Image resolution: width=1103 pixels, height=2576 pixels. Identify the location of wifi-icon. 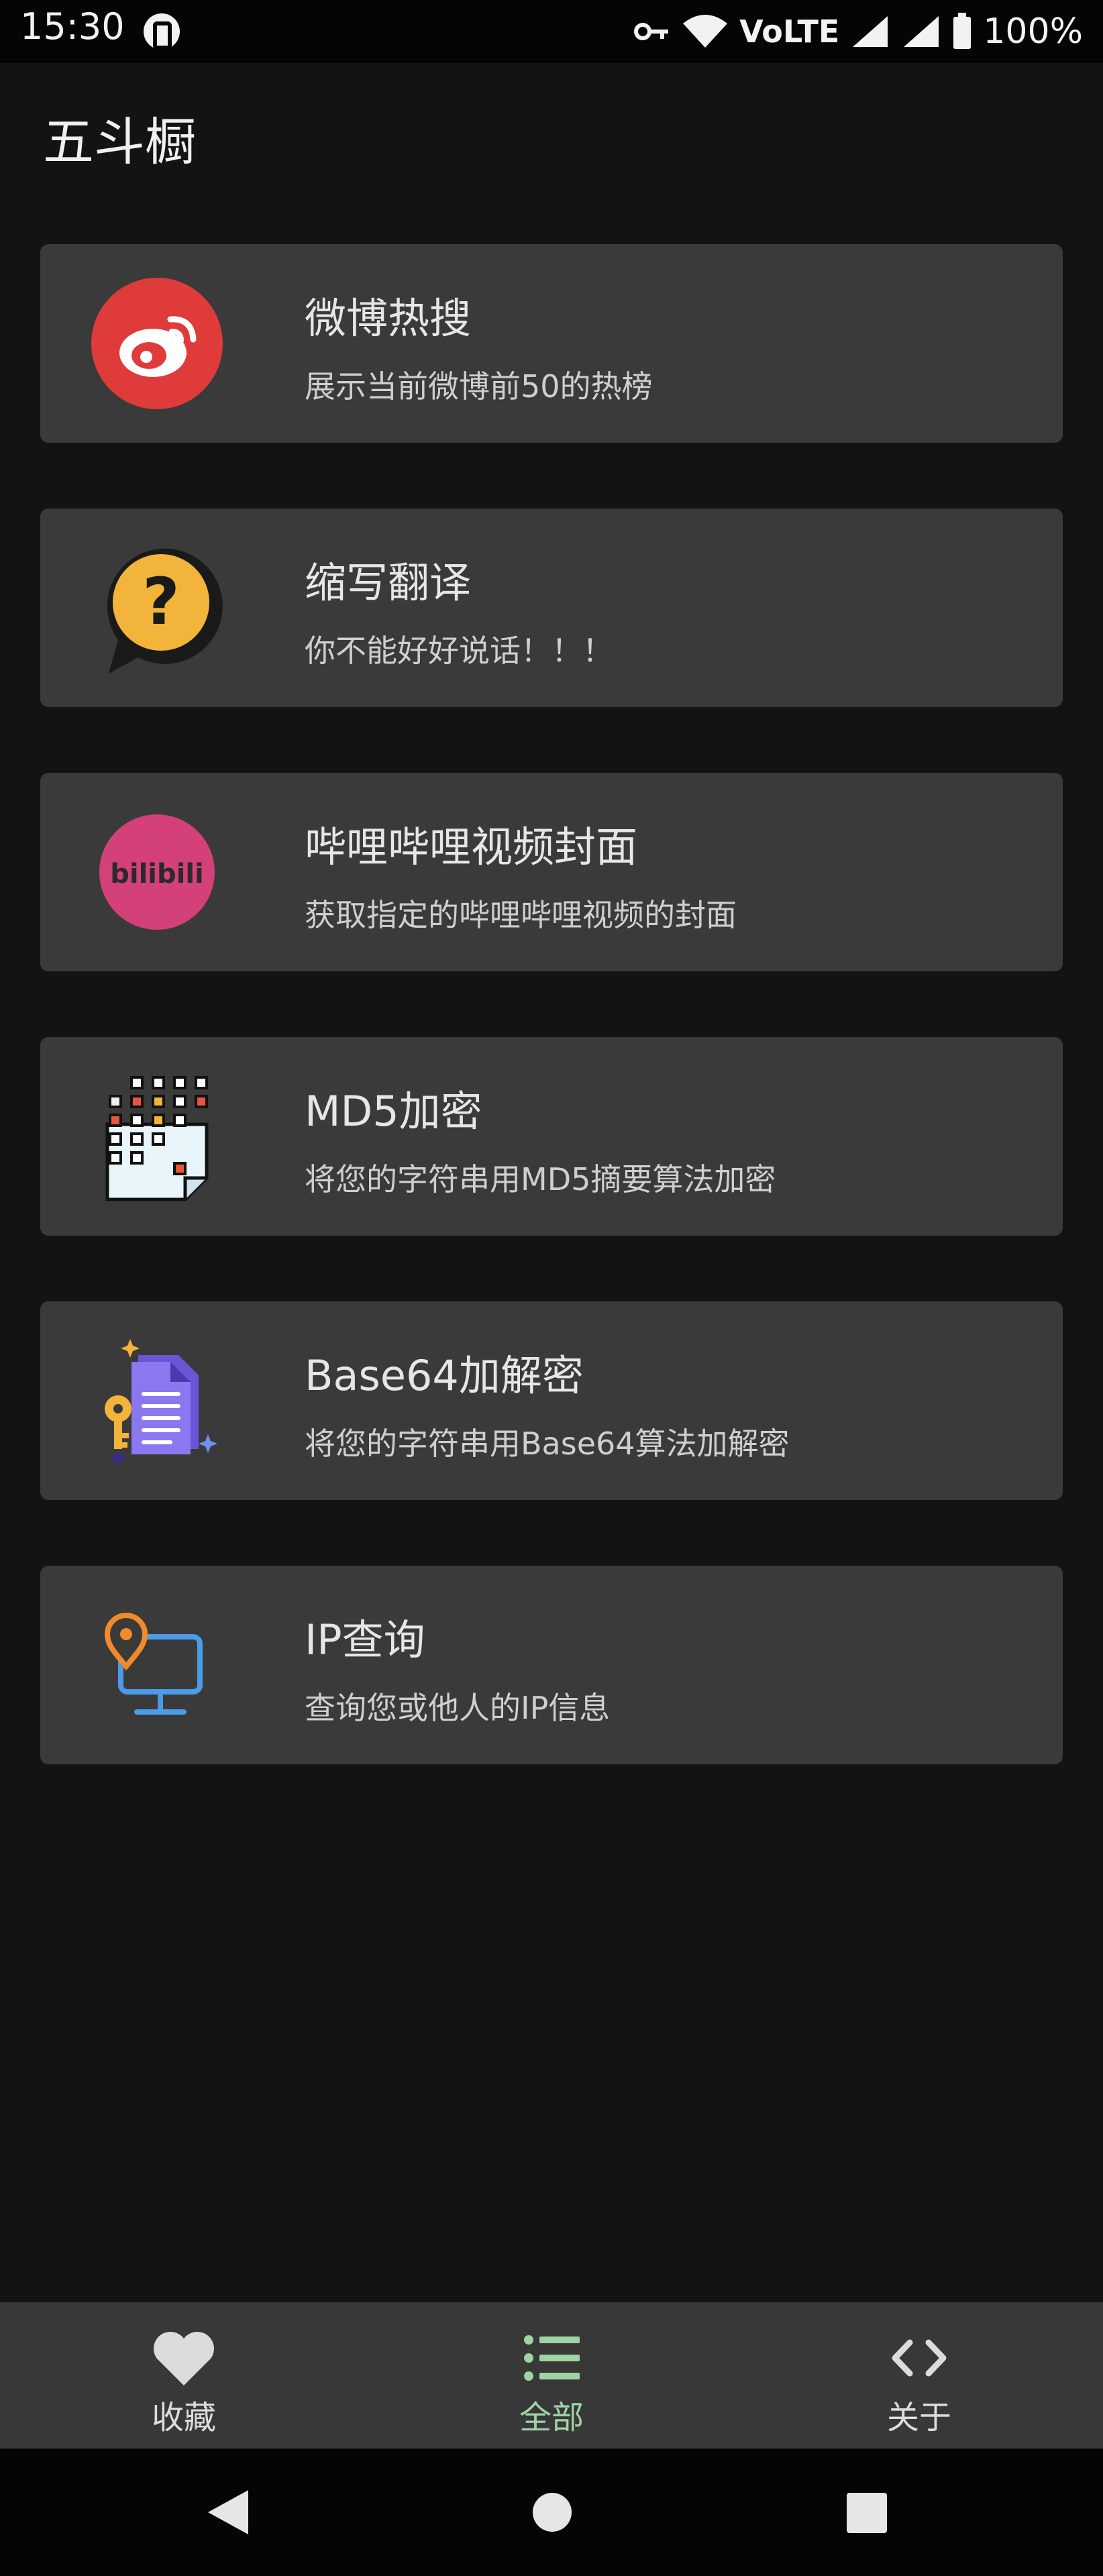
(706, 31).